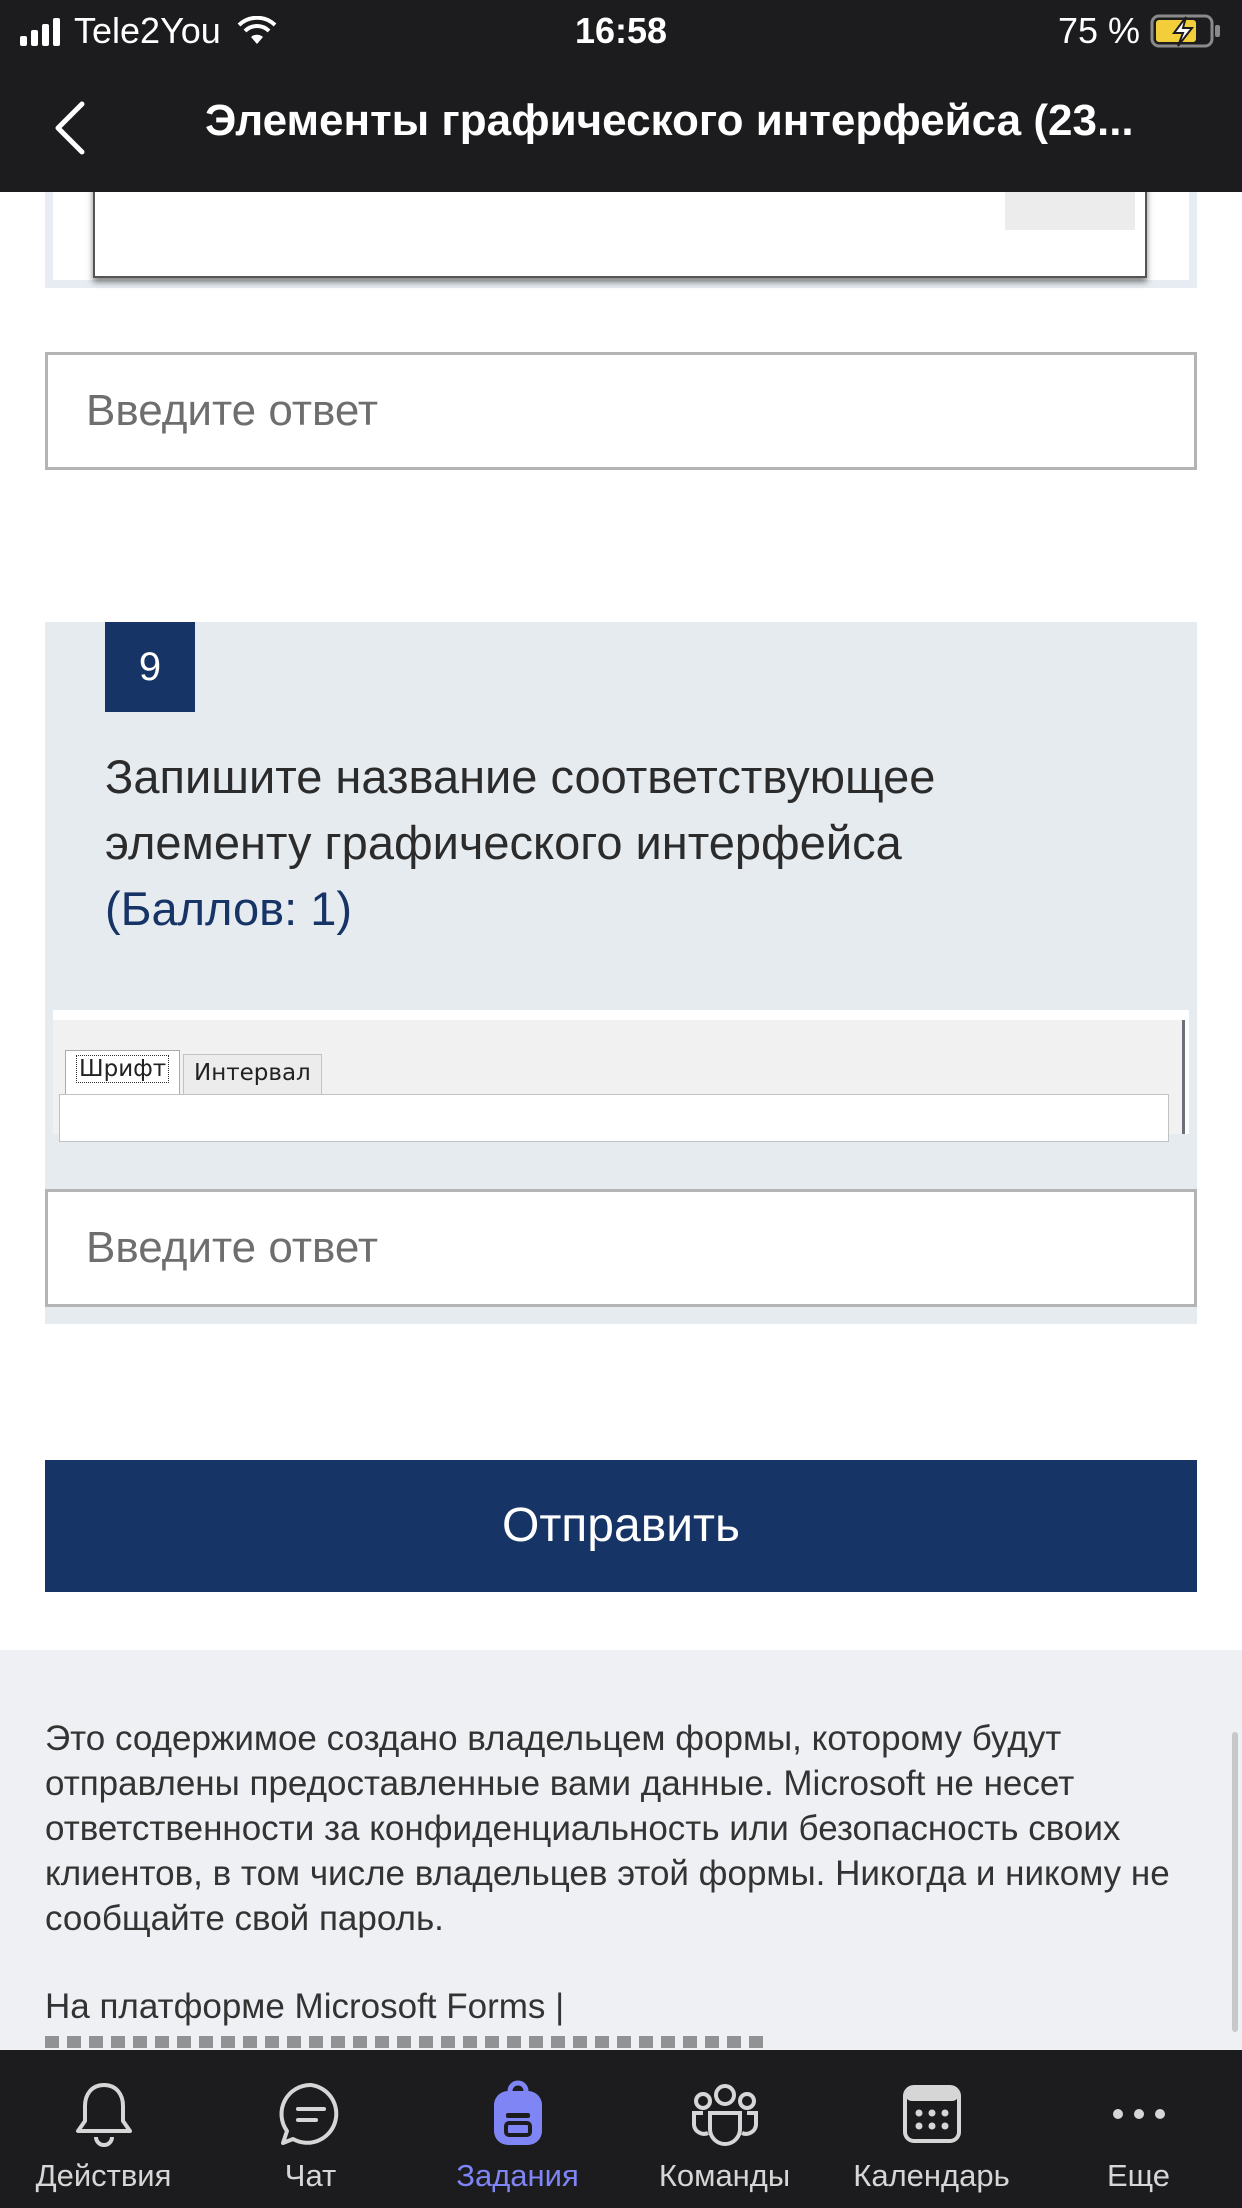 This screenshot has width=1242, height=2208. I want to click on previous-question-image, so click(621, 240).